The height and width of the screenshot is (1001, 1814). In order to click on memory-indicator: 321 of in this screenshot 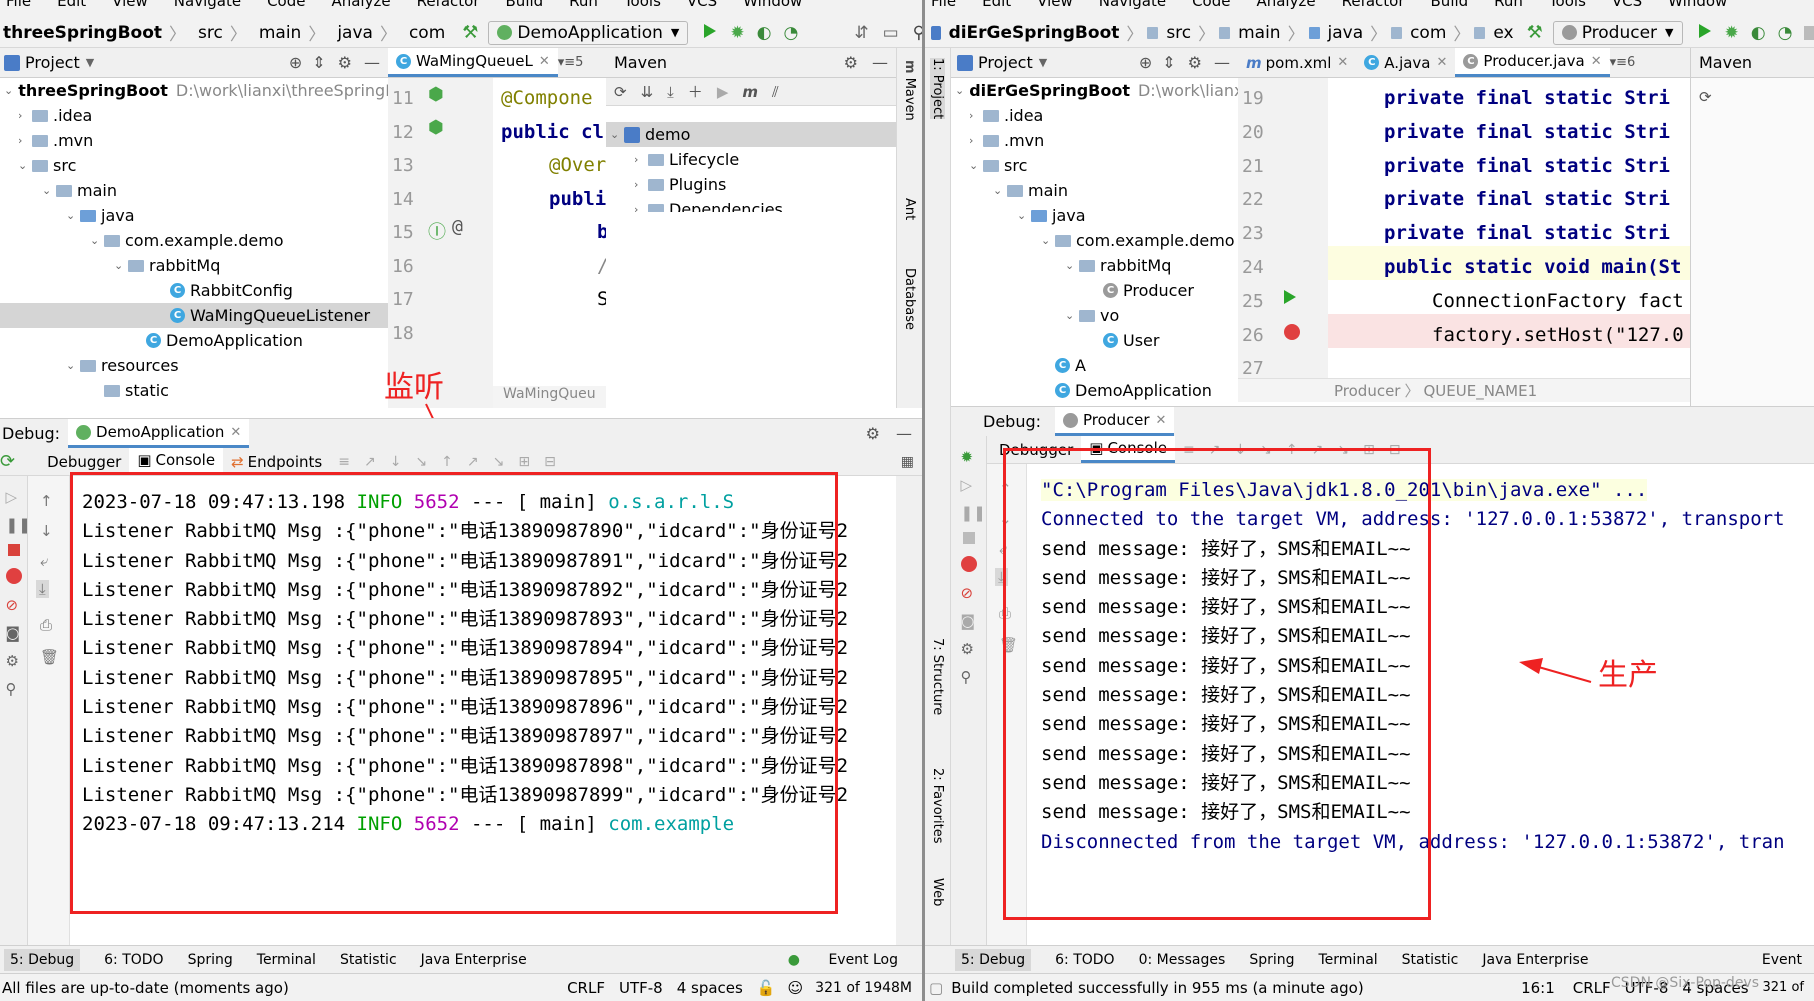, I will do `click(1783, 987)`.